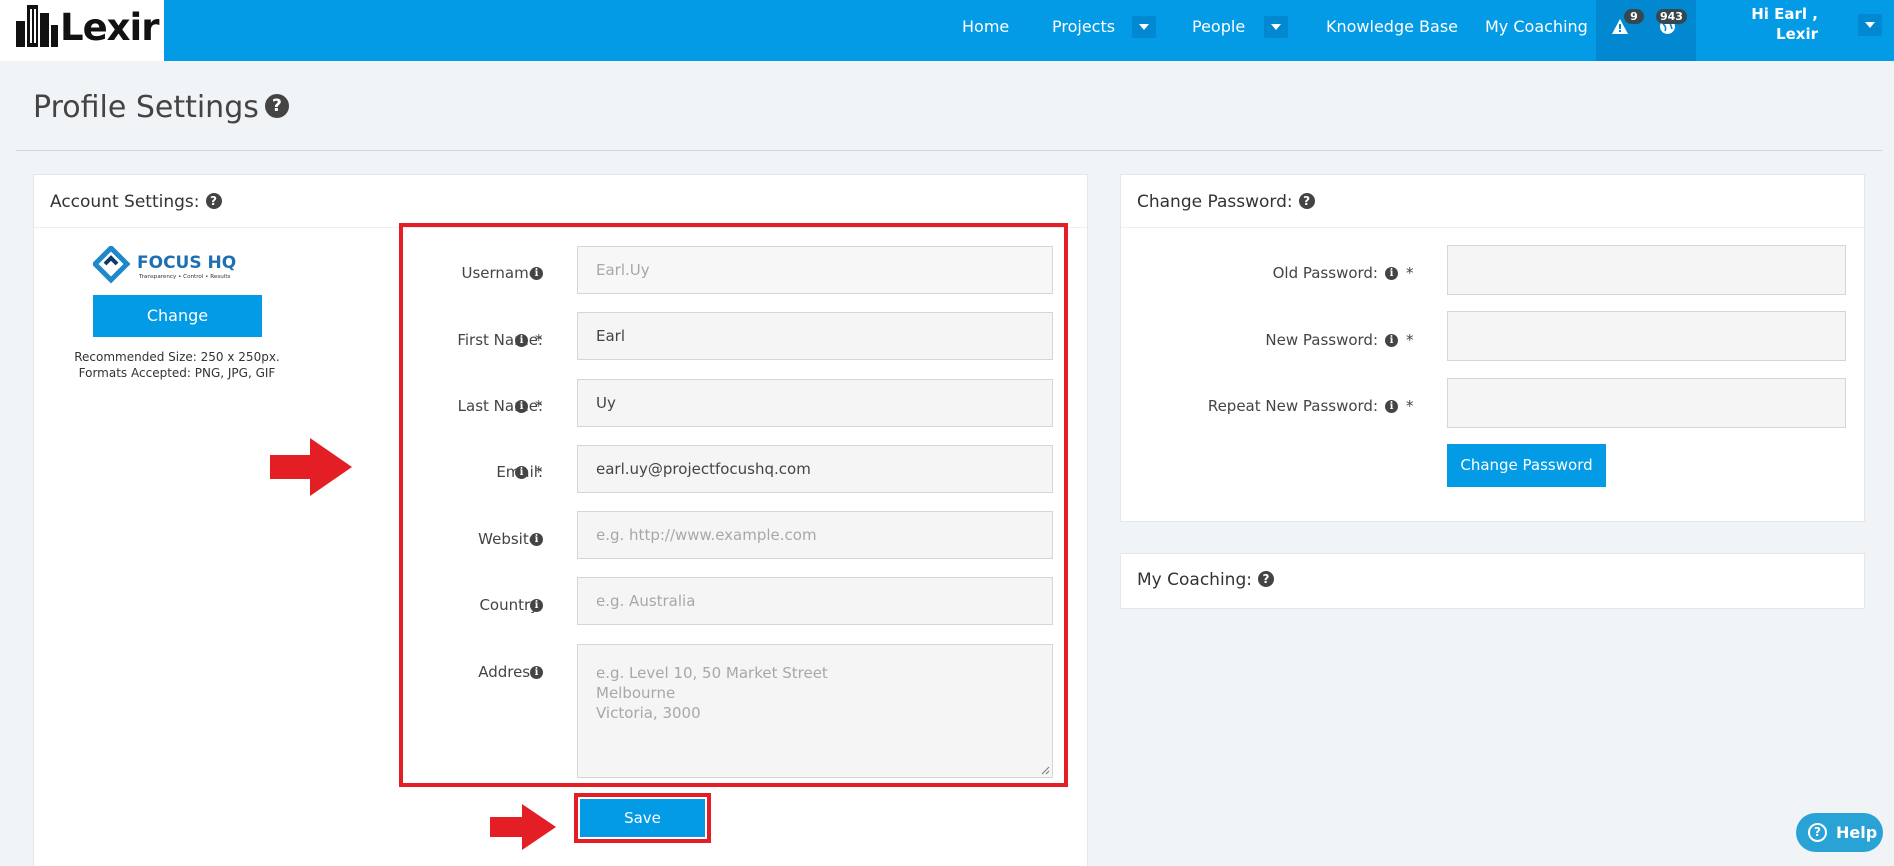 Image resolution: width=1894 pixels, height=866 pixels. Describe the element at coordinates (186, 263) in the screenshot. I see `company-logo-name: FOCUS HQ` at that location.